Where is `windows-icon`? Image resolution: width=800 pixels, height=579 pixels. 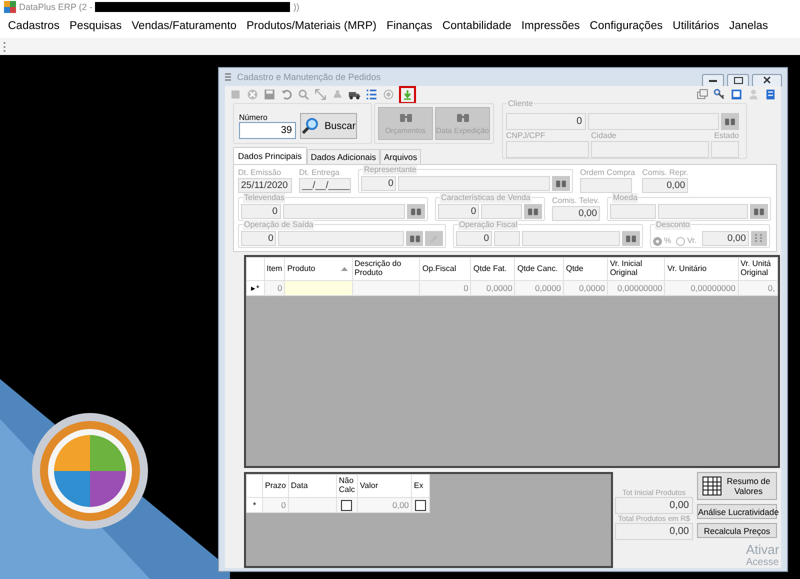 windows-icon is located at coordinates (702, 94).